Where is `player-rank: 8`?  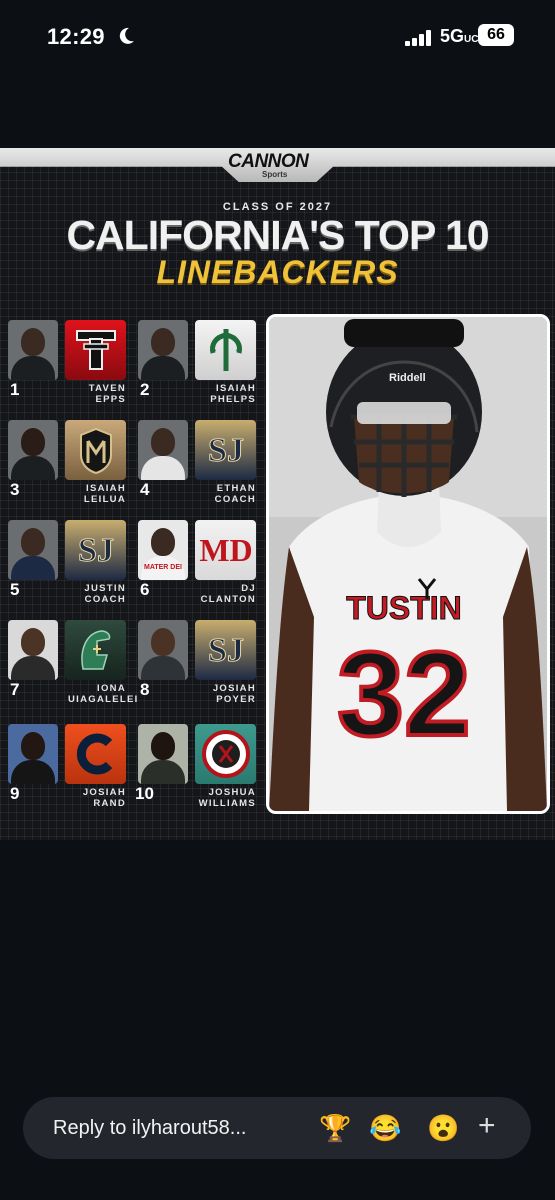
player-rank: 8 is located at coordinates (145, 689).